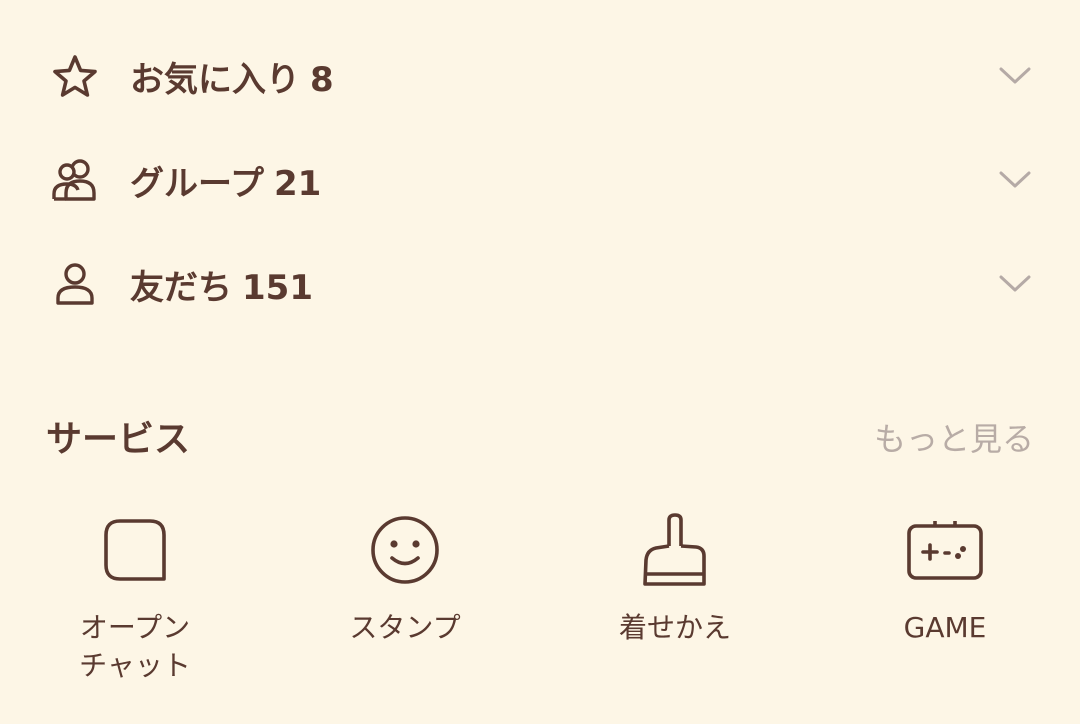  Describe the element at coordinates (540, 76) in the screenshot. I see `list-row-favorites: お気に入り 8` at that location.